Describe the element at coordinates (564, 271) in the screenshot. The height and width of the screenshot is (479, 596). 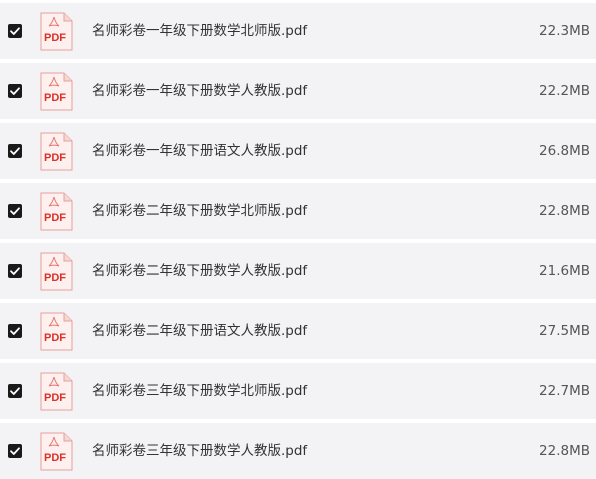
I see `file-size: 21.6MB` at that location.